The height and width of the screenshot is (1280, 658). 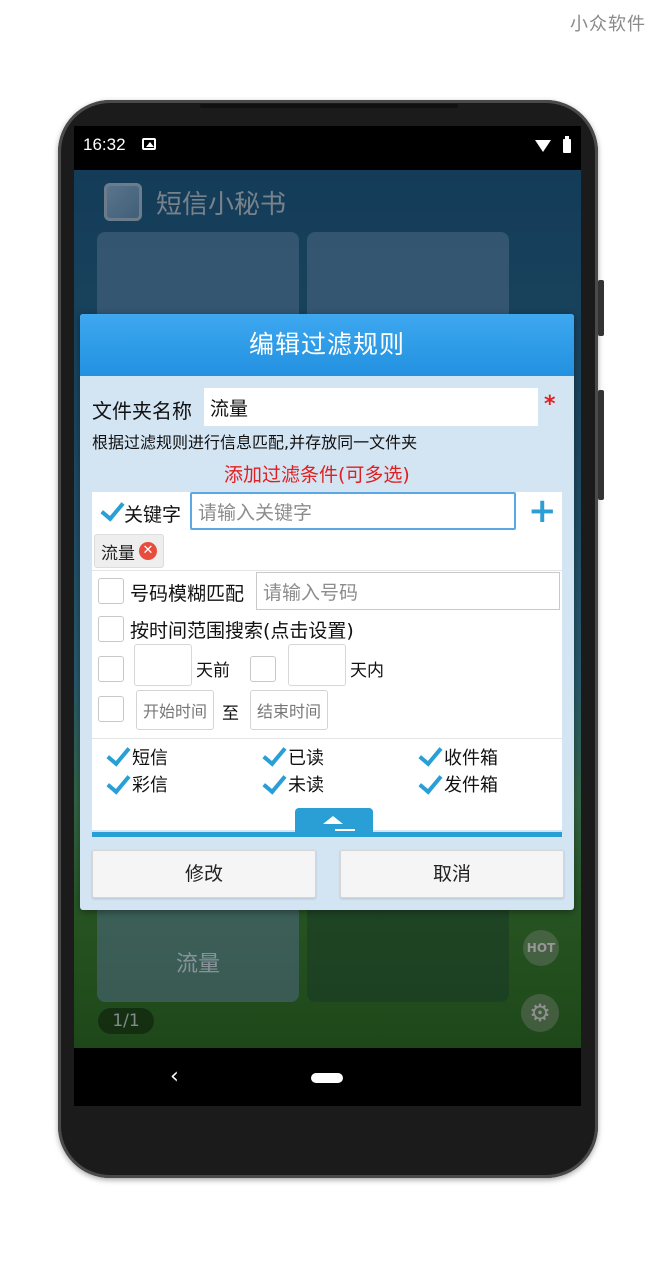 What do you see at coordinates (367, 671) in the screenshot?
I see `days-within-label: 天内` at bounding box center [367, 671].